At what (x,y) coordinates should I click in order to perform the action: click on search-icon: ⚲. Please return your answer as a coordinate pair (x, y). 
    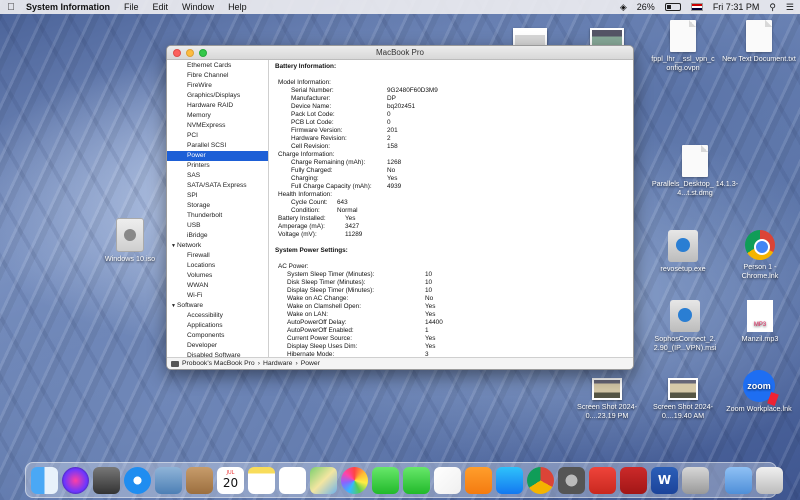
    Looking at the image, I should click on (772, 7).